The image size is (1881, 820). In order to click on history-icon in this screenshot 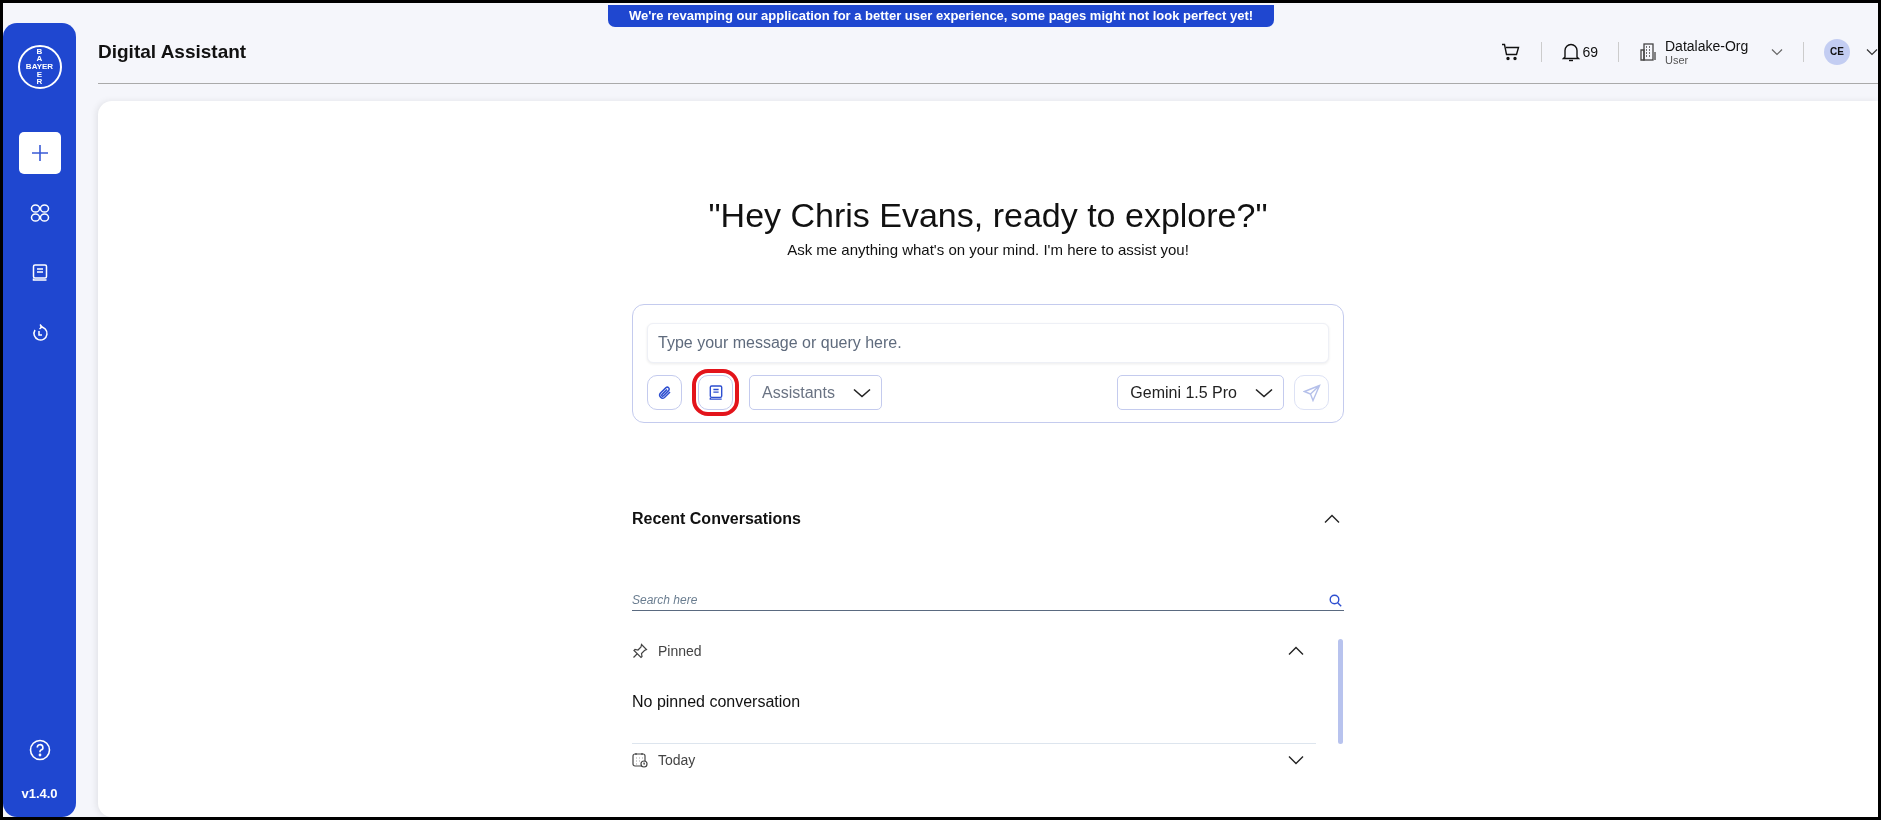, I will do `click(39, 333)`.